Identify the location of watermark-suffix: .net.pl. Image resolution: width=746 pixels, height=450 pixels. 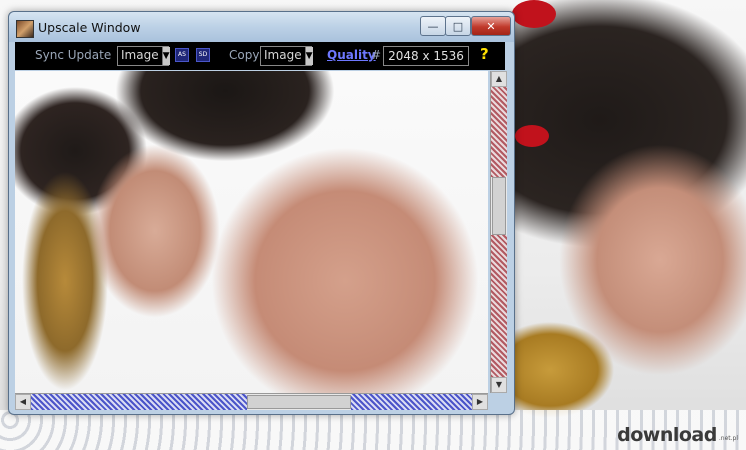
(728, 438).